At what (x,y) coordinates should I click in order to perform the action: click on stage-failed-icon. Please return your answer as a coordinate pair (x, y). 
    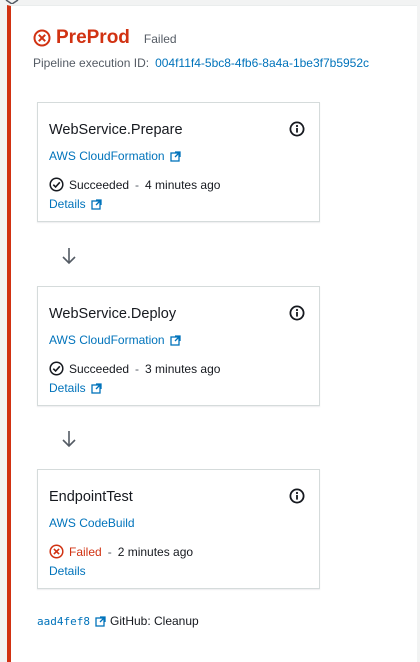
    Looking at the image, I should click on (42, 38).